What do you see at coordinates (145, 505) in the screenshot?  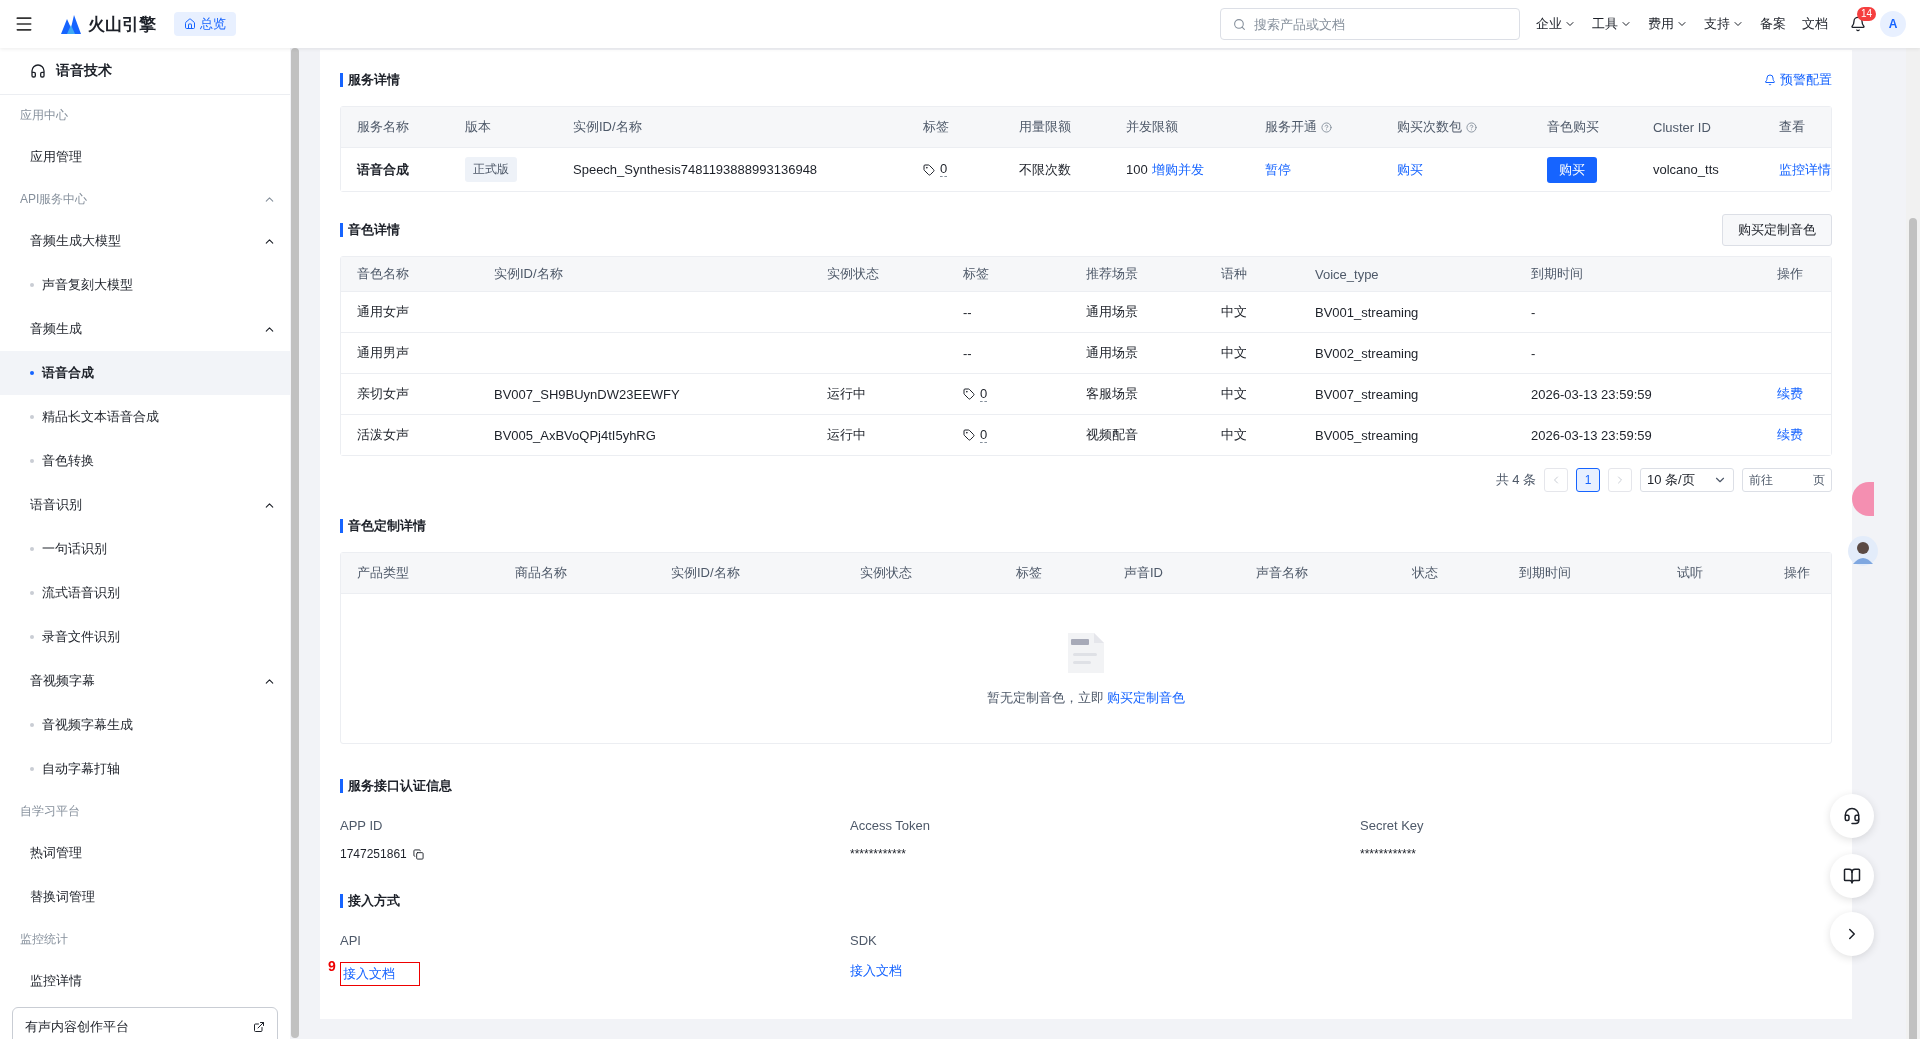 I see `menu-group: 语音识别` at bounding box center [145, 505].